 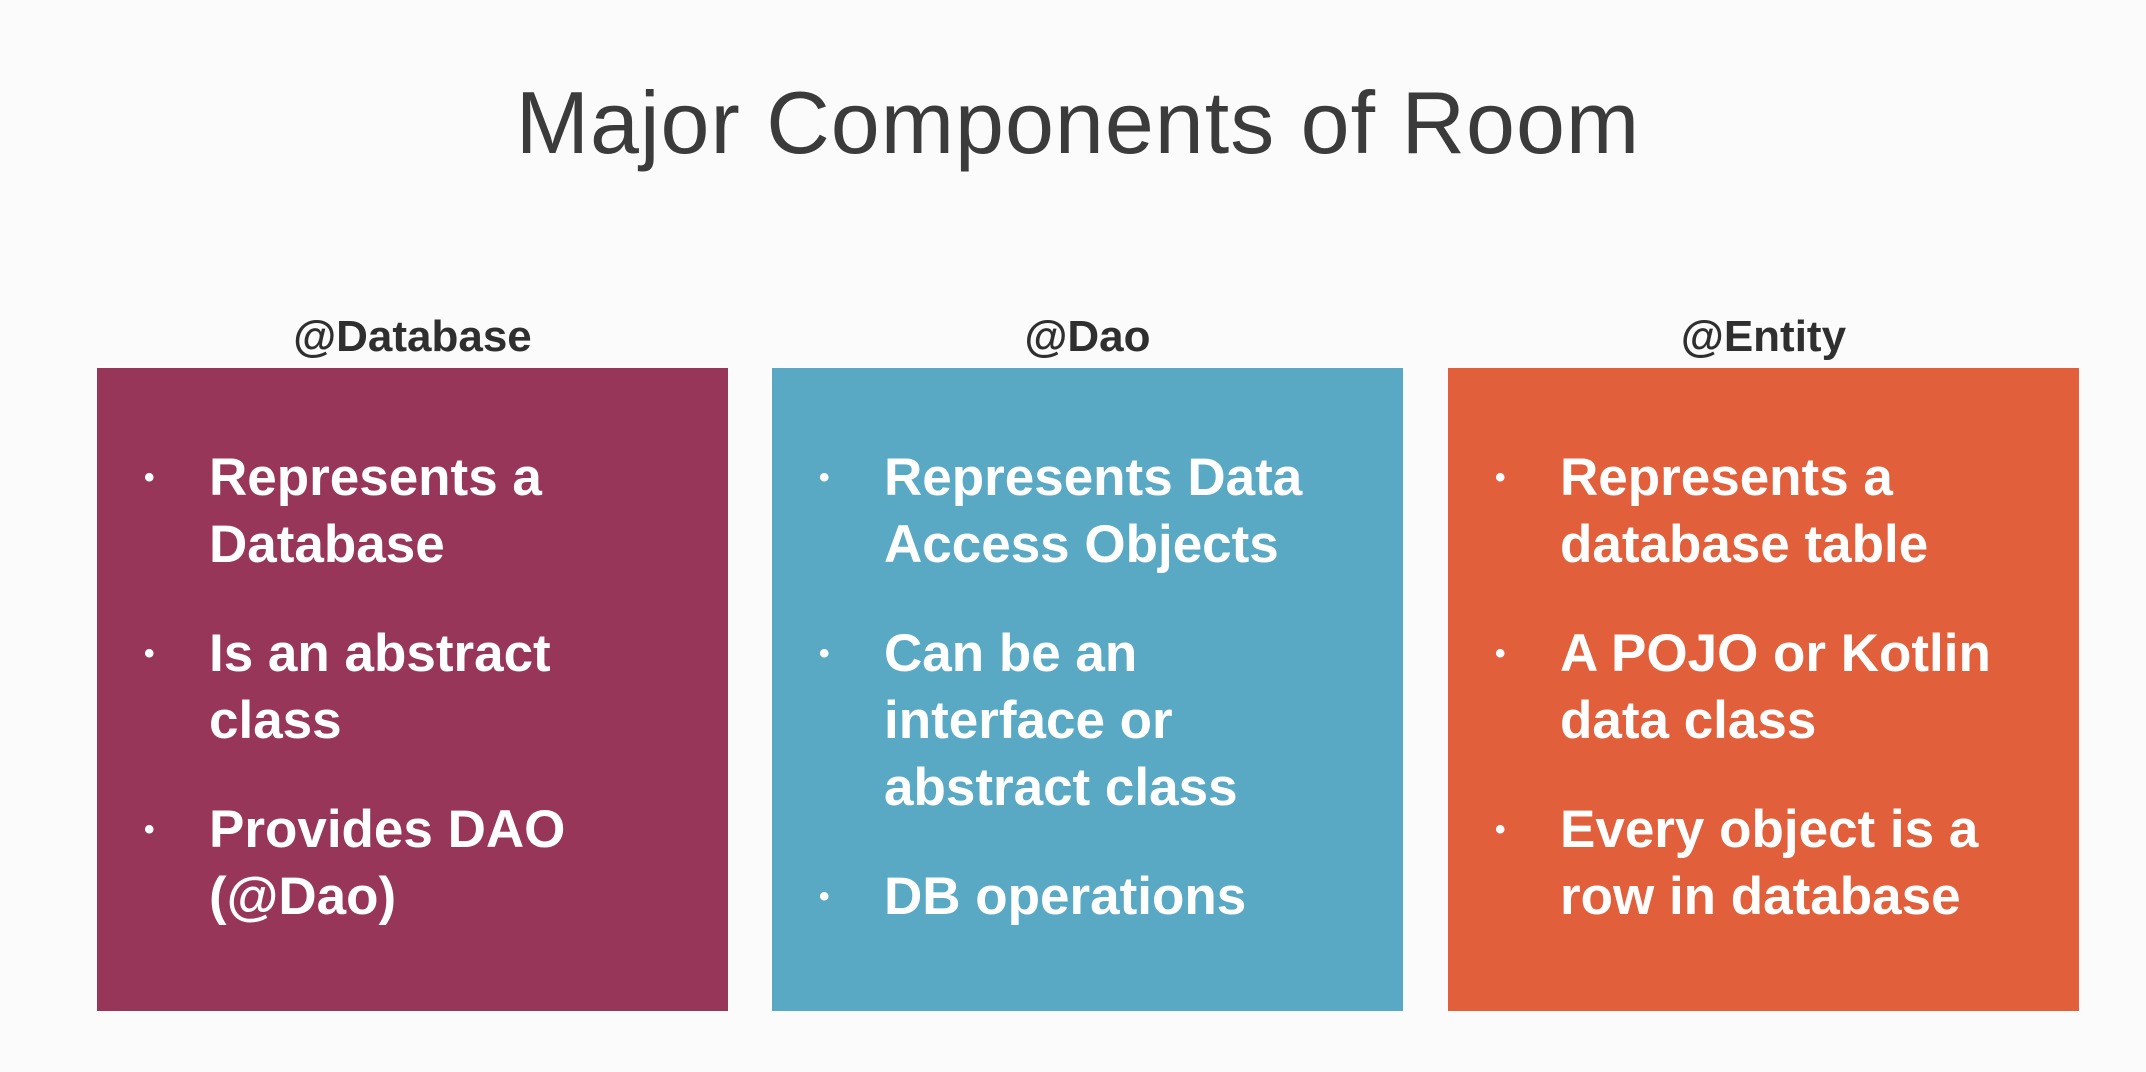 What do you see at coordinates (1048, 720) in the screenshot?
I see `bullet-item: • Can be an interface or abstract class` at bounding box center [1048, 720].